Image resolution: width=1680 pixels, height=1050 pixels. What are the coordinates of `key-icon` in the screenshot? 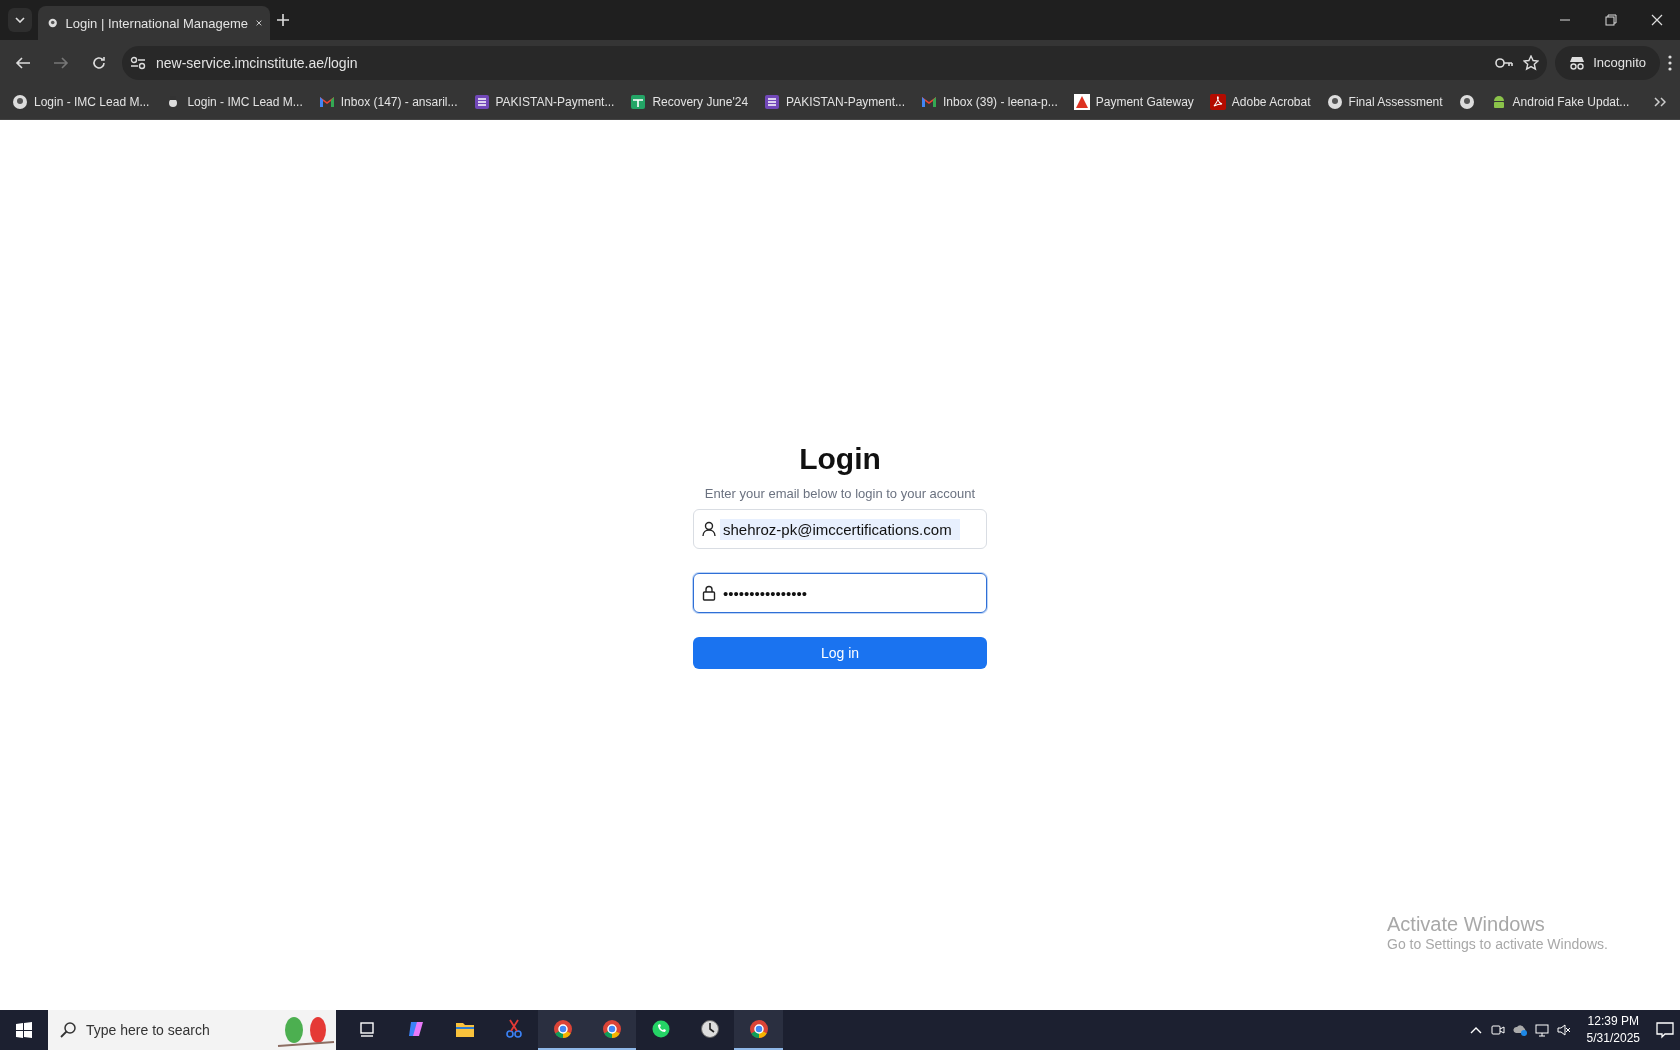 It's located at (1504, 62).